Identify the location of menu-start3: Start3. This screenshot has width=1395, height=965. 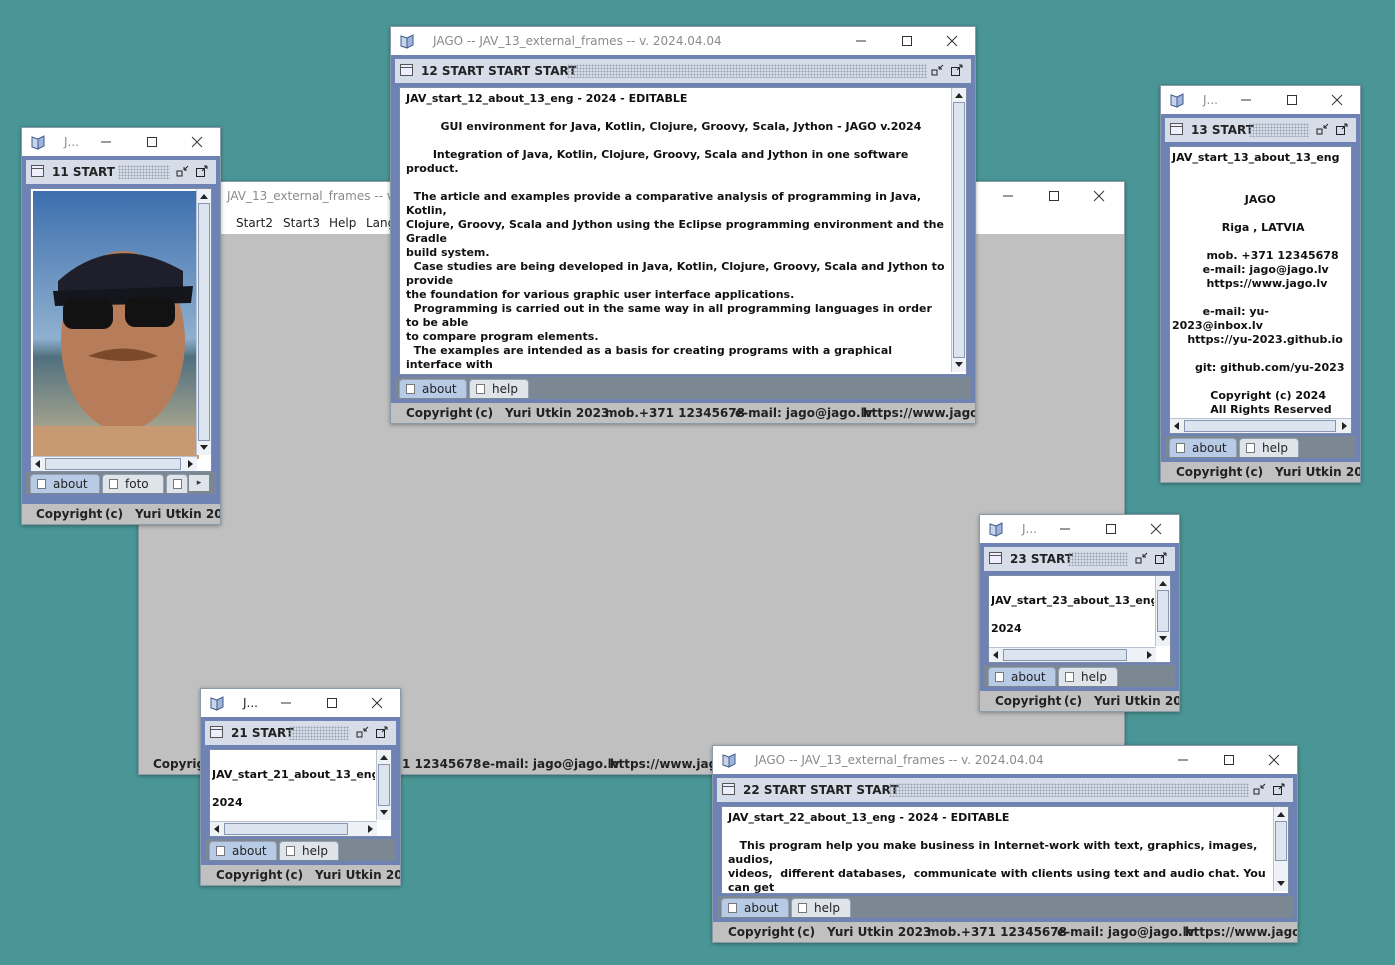
(301, 223).